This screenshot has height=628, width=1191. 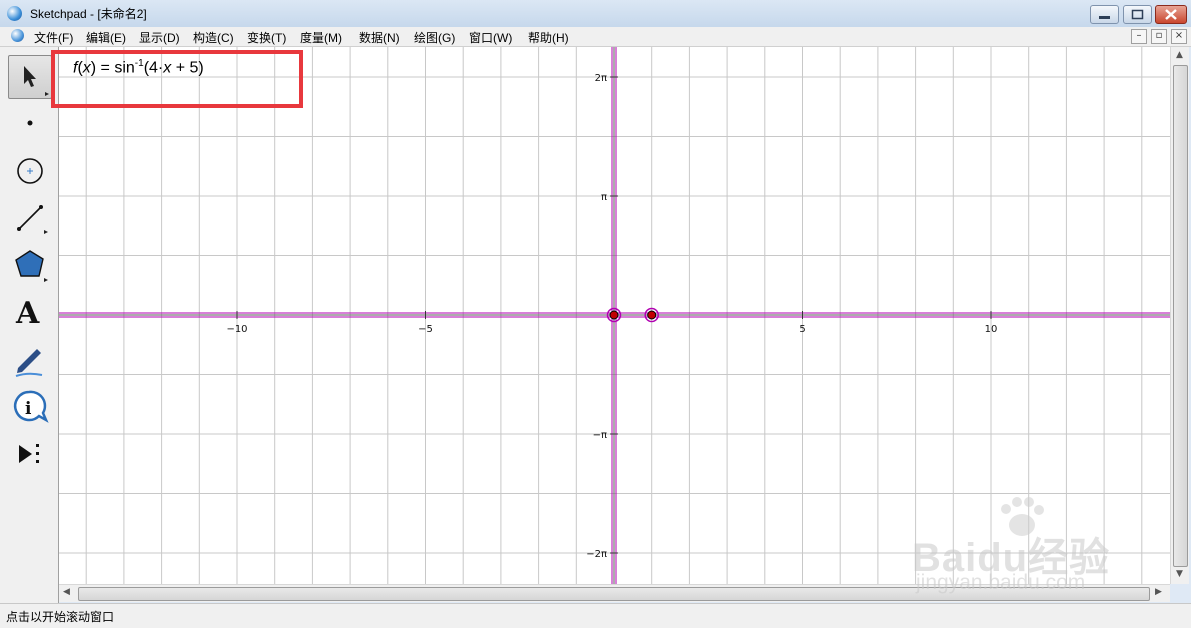 I want to click on highlight-annotation-box, so click(x=177, y=79).